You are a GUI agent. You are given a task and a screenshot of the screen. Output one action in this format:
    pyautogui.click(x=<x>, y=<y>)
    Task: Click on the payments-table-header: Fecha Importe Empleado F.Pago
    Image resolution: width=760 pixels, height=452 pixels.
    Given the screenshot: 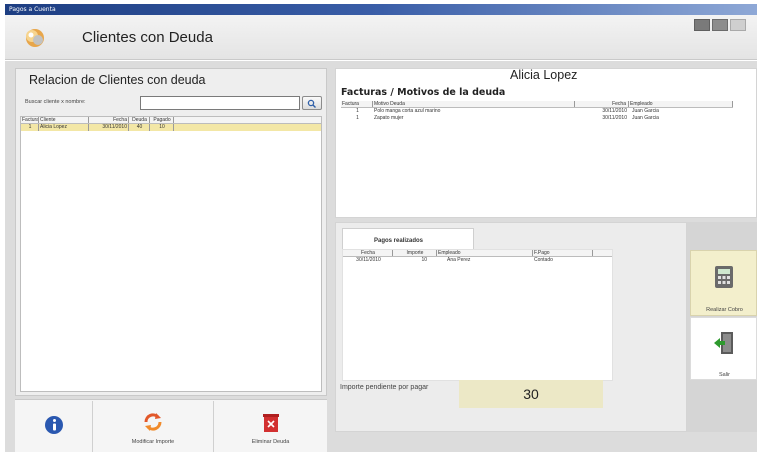 What is the action you would take?
    pyautogui.click(x=477, y=253)
    